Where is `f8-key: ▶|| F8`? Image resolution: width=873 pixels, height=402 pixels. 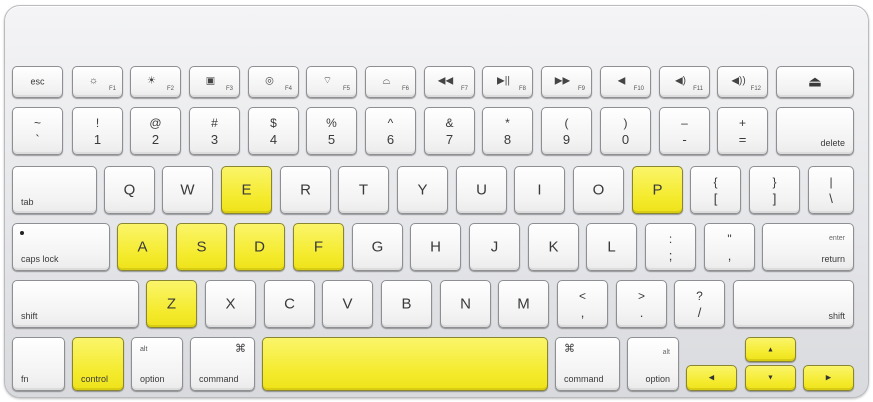 f8-key: ▶|| F8 is located at coordinates (507, 82).